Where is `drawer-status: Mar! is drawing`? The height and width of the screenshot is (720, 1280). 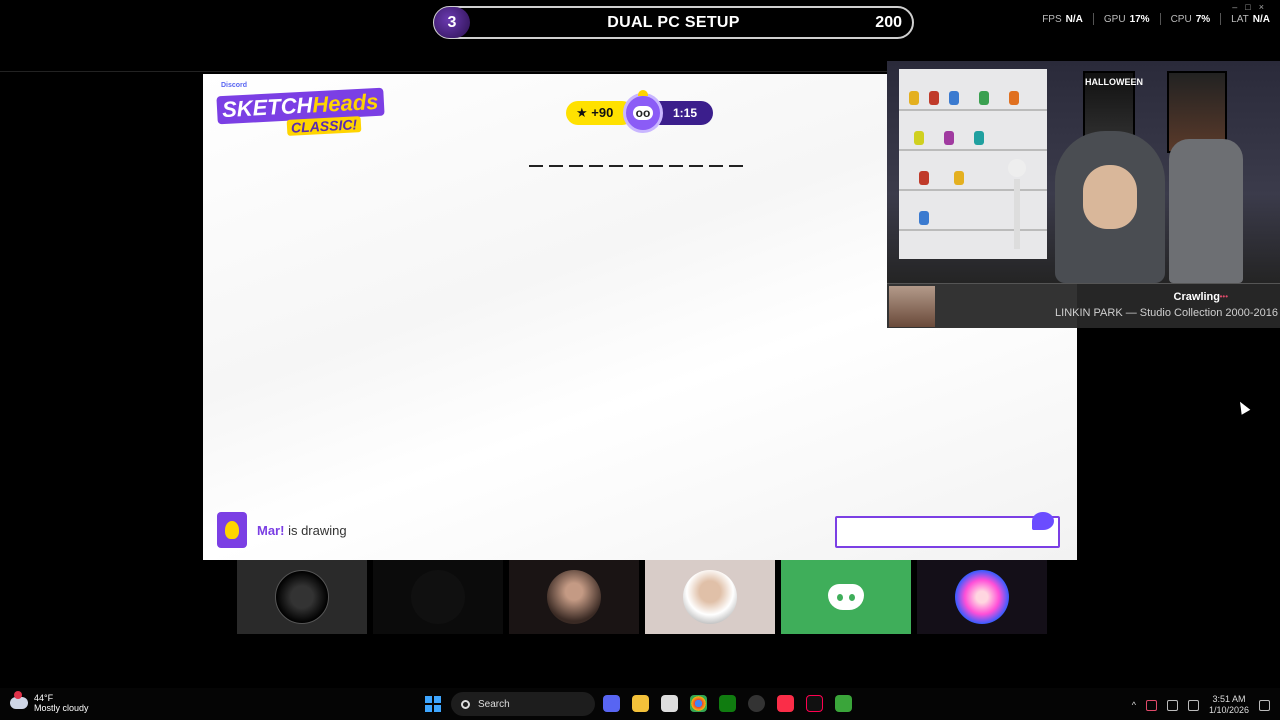 drawer-status: Mar! is drawing is located at coordinates (282, 530).